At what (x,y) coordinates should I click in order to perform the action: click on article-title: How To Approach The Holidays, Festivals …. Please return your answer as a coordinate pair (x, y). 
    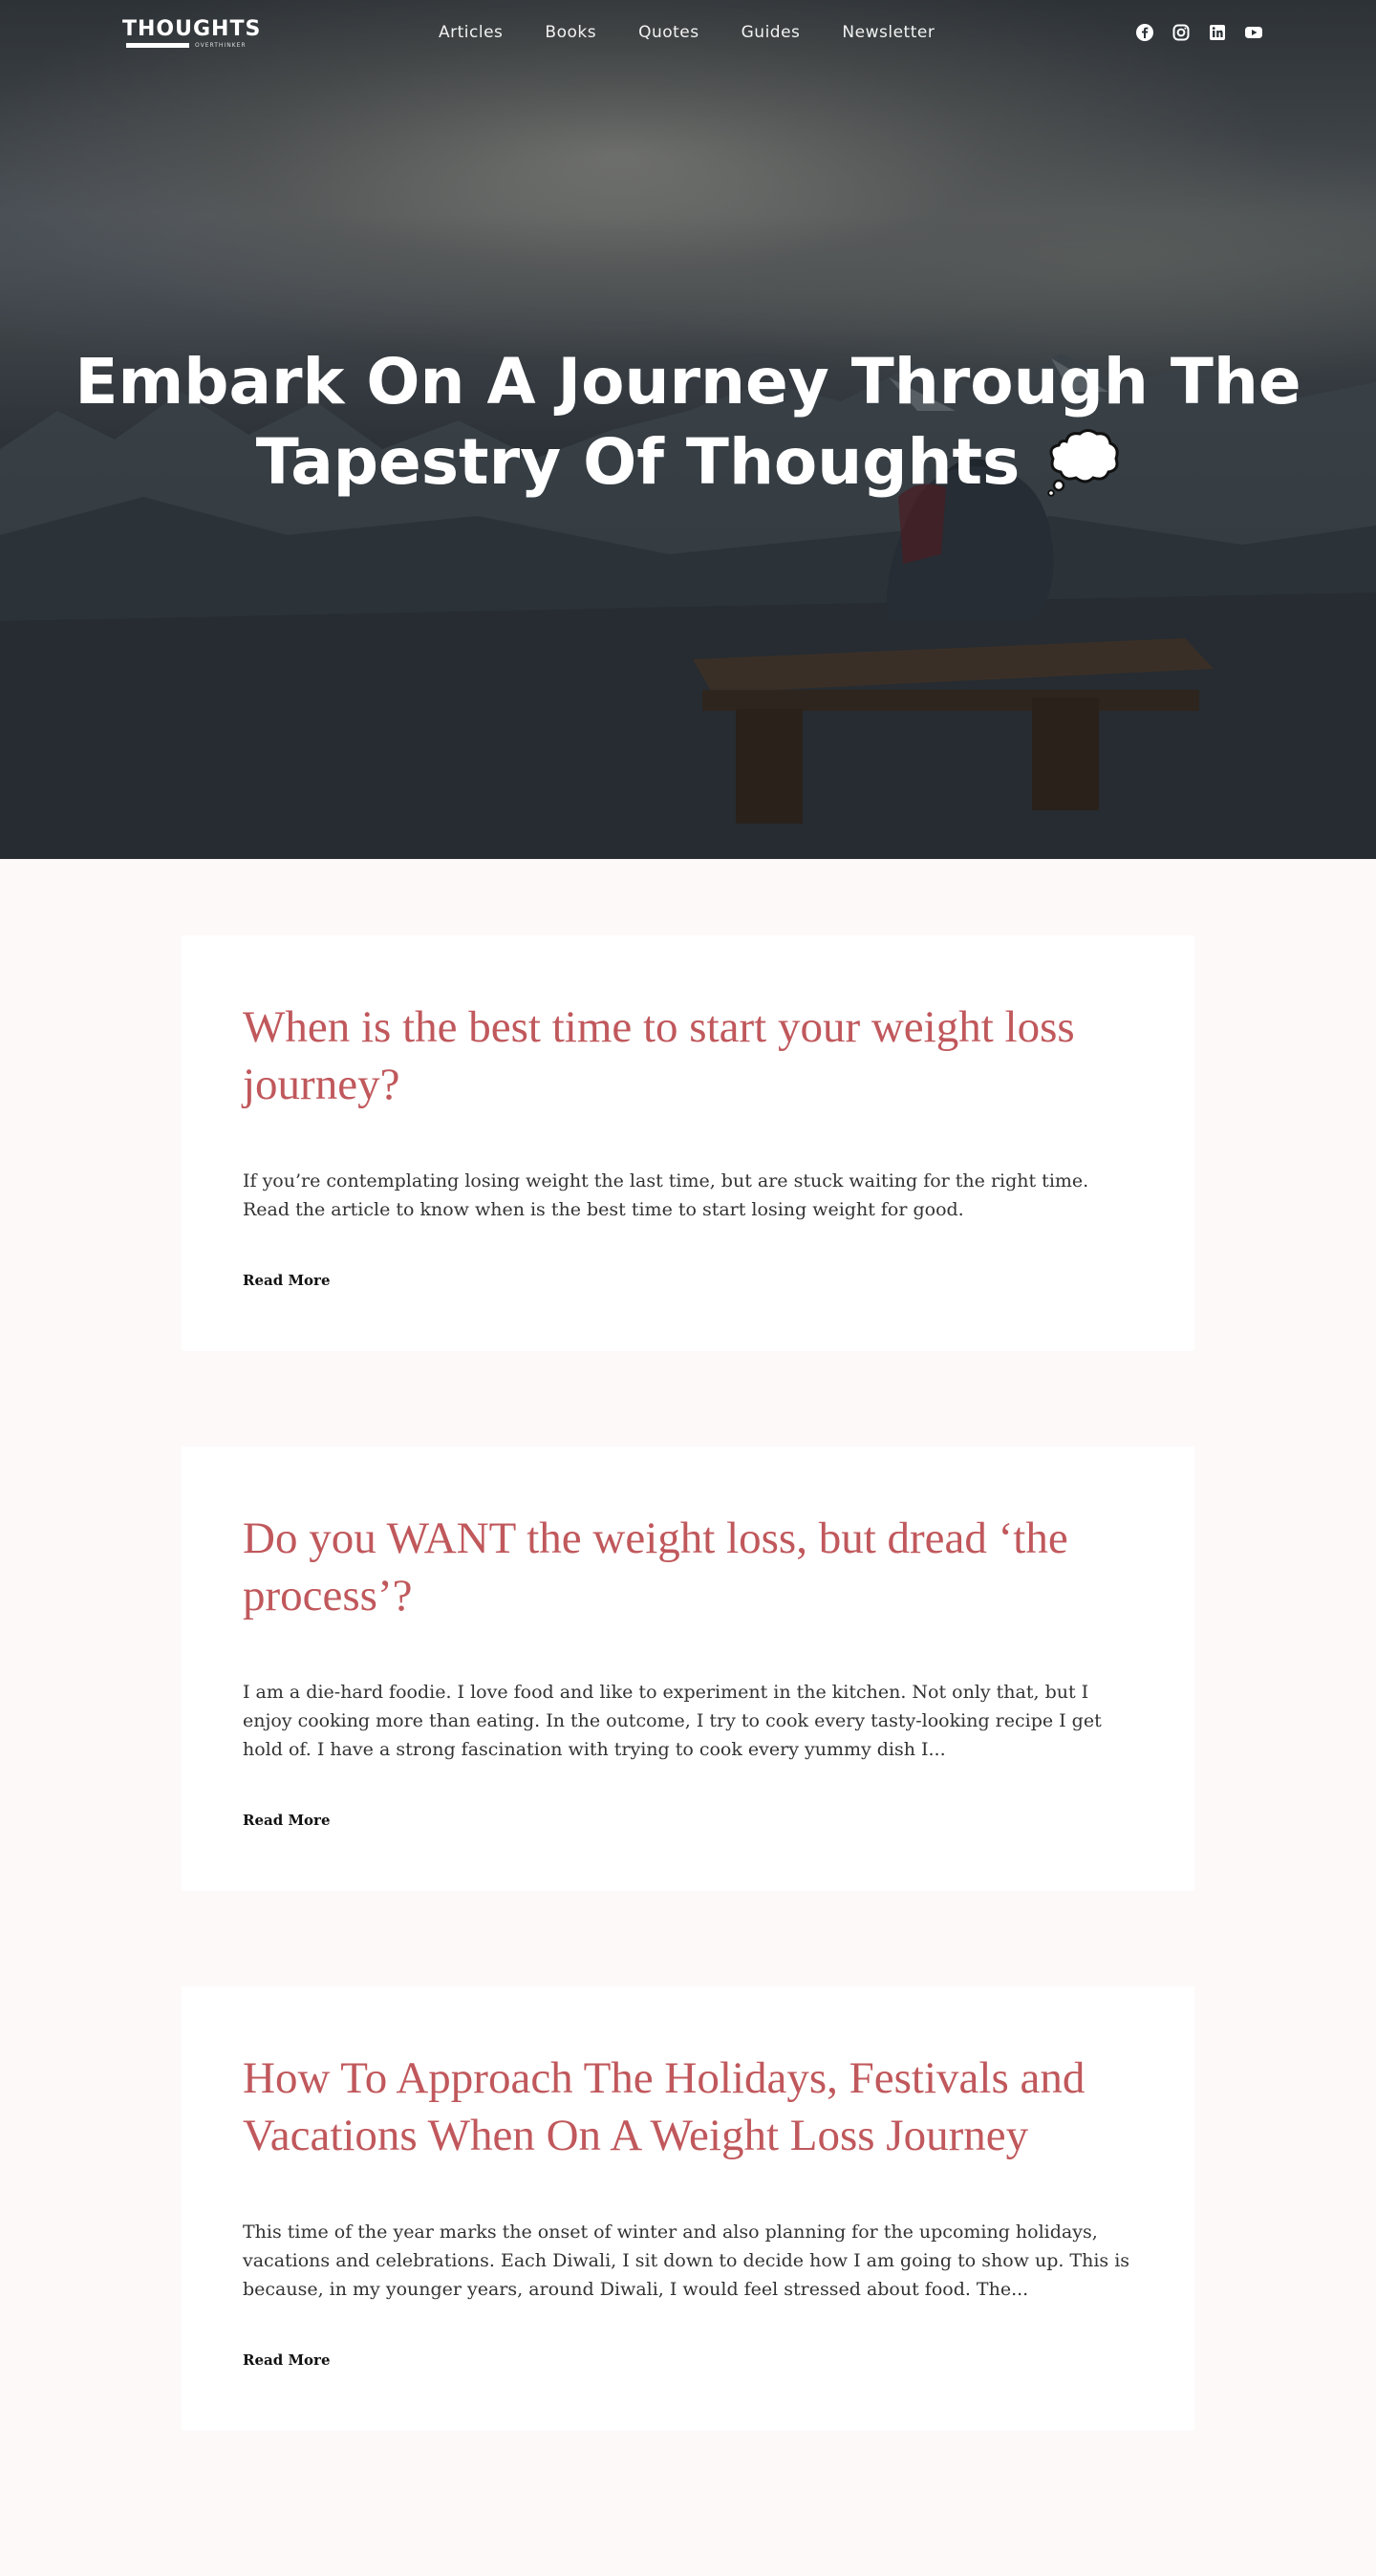
    Looking at the image, I should click on (673, 2107).